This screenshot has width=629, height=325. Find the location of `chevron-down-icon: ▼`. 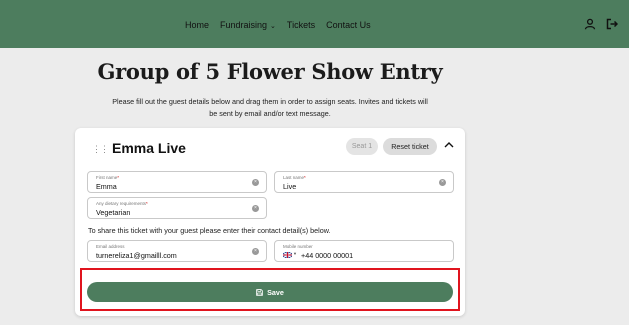

chevron-down-icon: ▼ is located at coordinates (295, 253).